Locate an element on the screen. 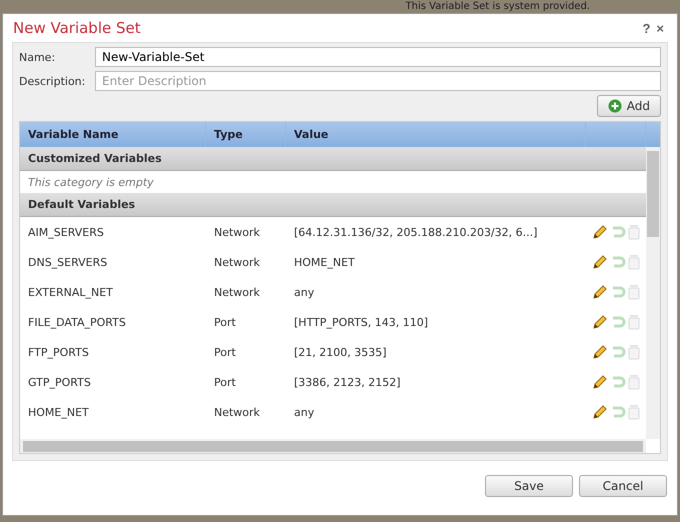  description-field: Enter Description is located at coordinates (378, 81).